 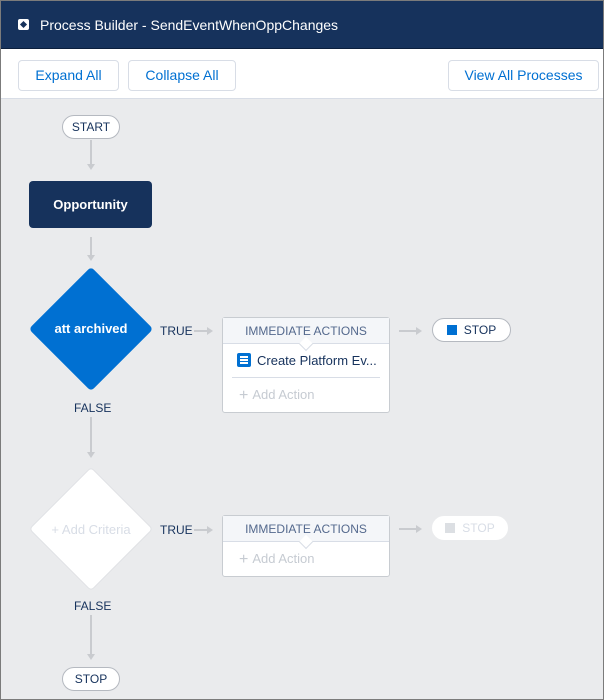 What do you see at coordinates (523, 75) in the screenshot?
I see `view-all-processes-button: View All Processes` at bounding box center [523, 75].